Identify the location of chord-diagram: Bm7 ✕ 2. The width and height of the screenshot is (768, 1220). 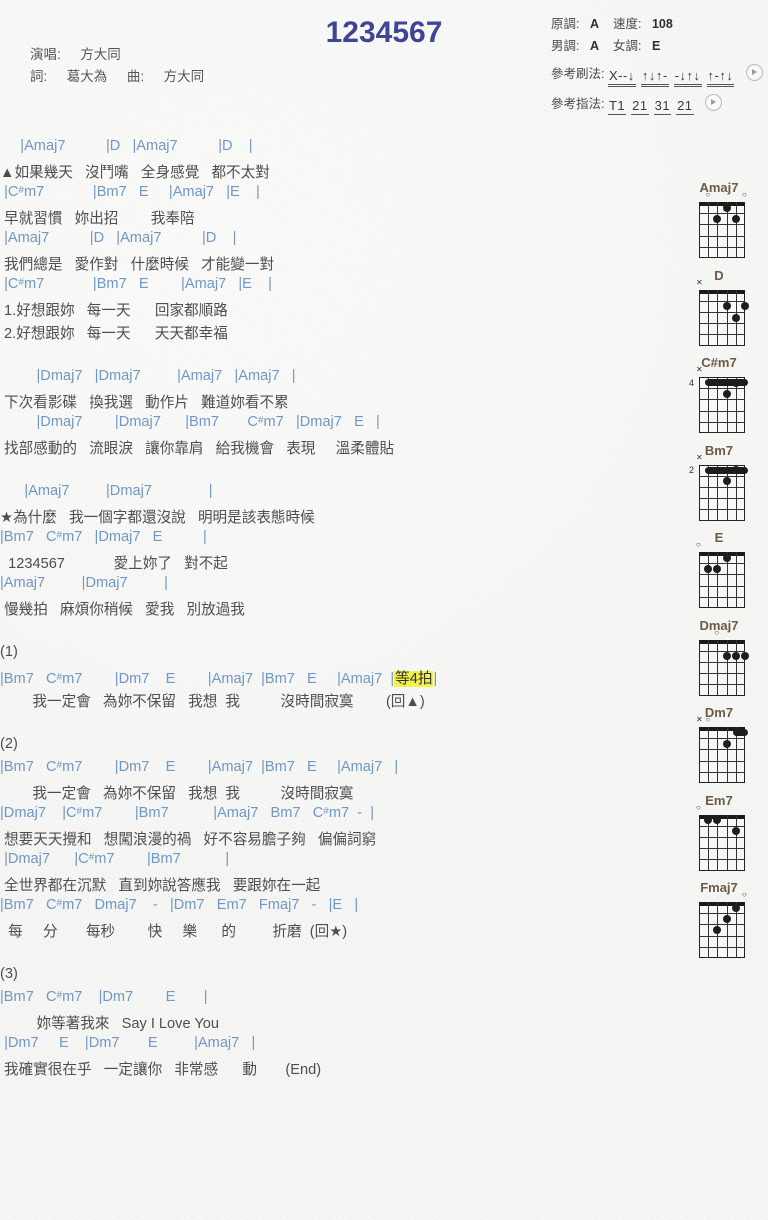
(724, 487).